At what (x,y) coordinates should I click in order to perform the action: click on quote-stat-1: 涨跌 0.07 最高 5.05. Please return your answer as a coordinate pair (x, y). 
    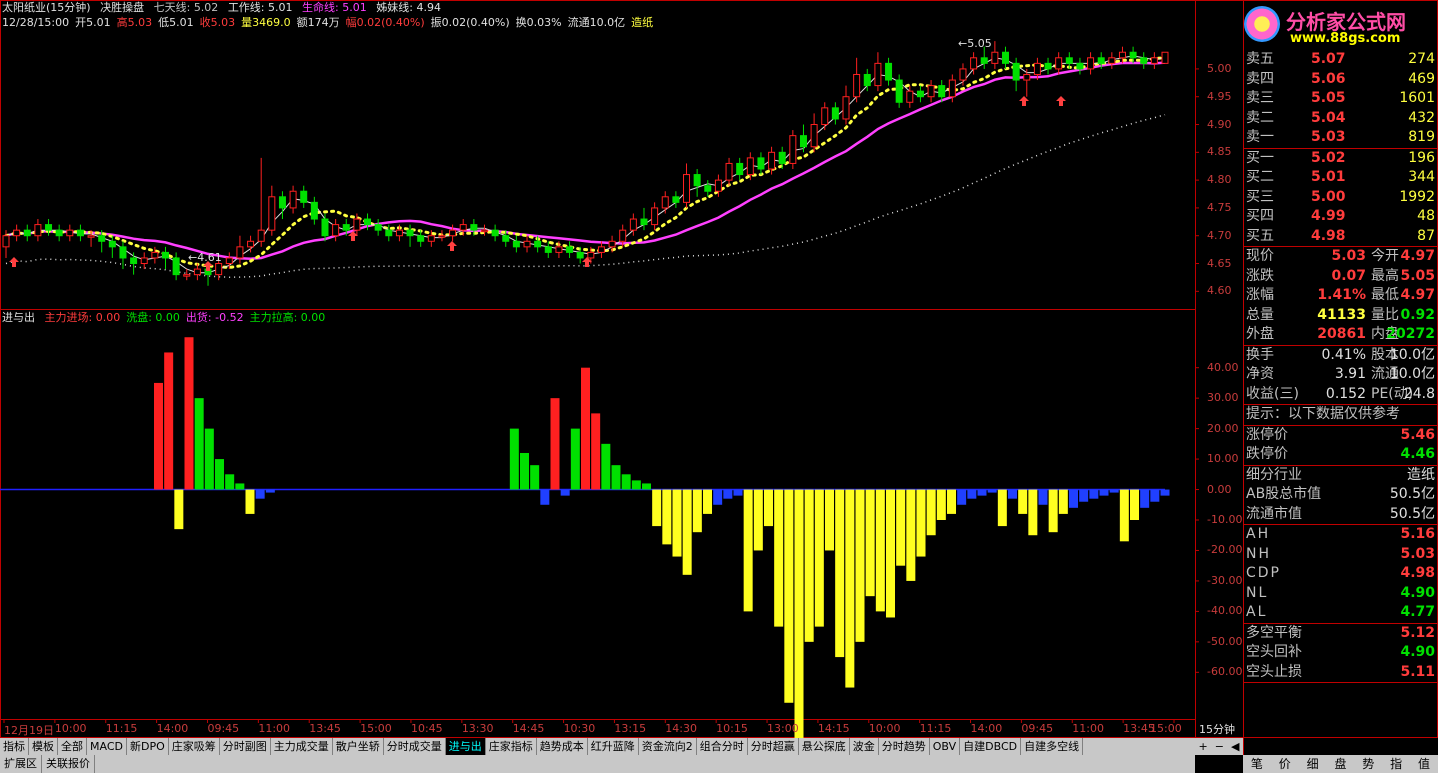
    Looking at the image, I should click on (1340, 275).